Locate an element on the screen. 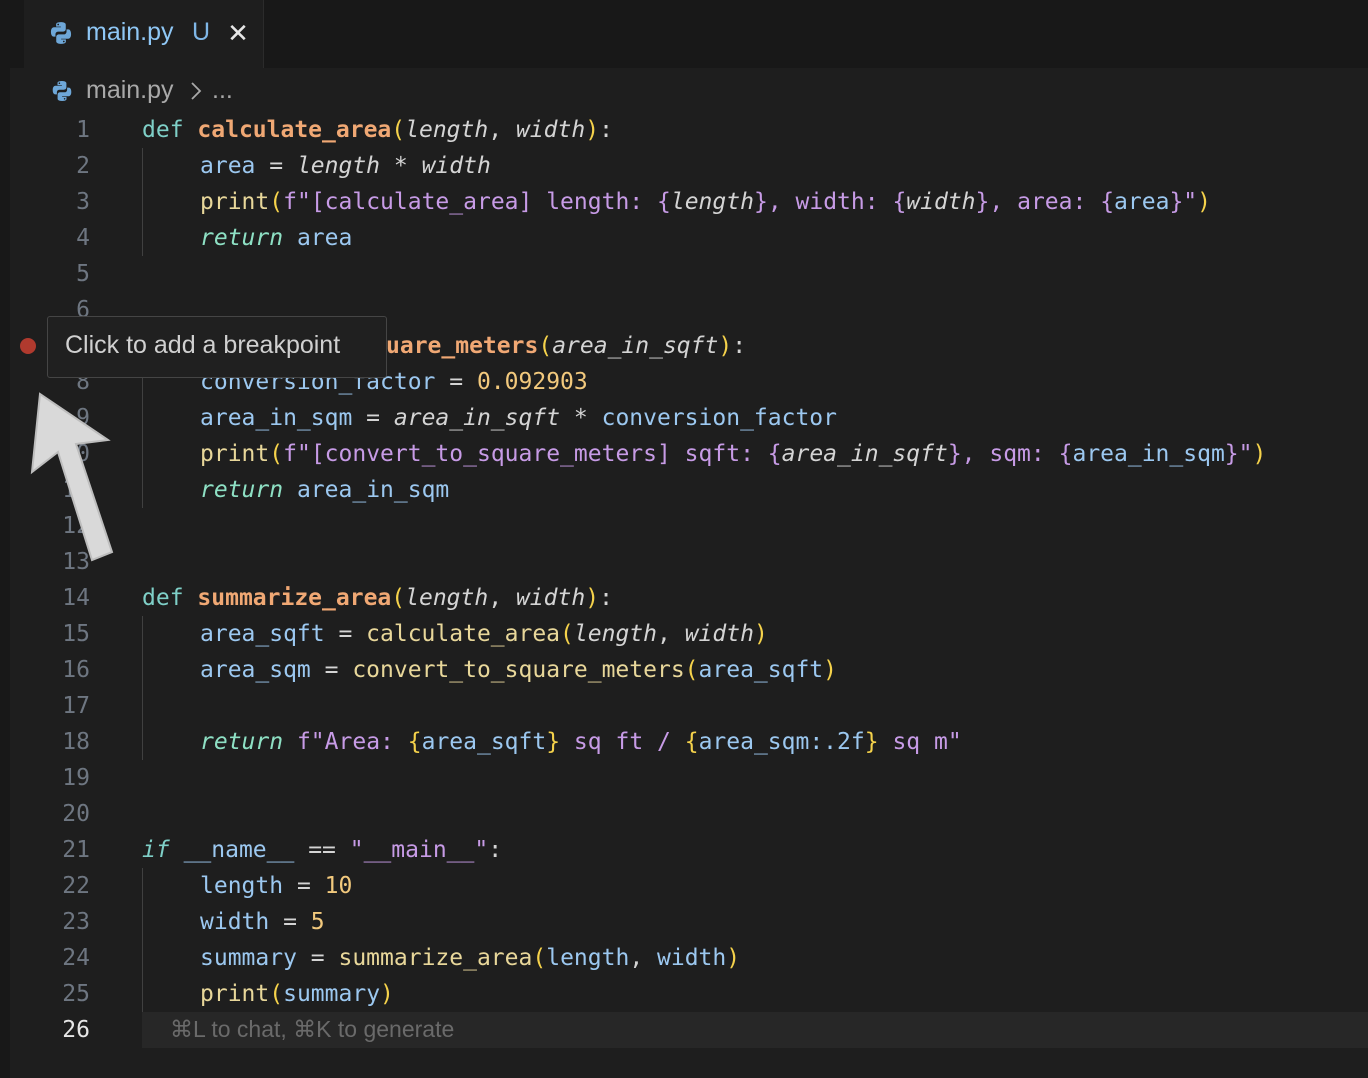 Image resolution: width=1368 pixels, height=1078 pixels. code-line-22: length = 10 is located at coordinates (276, 886).